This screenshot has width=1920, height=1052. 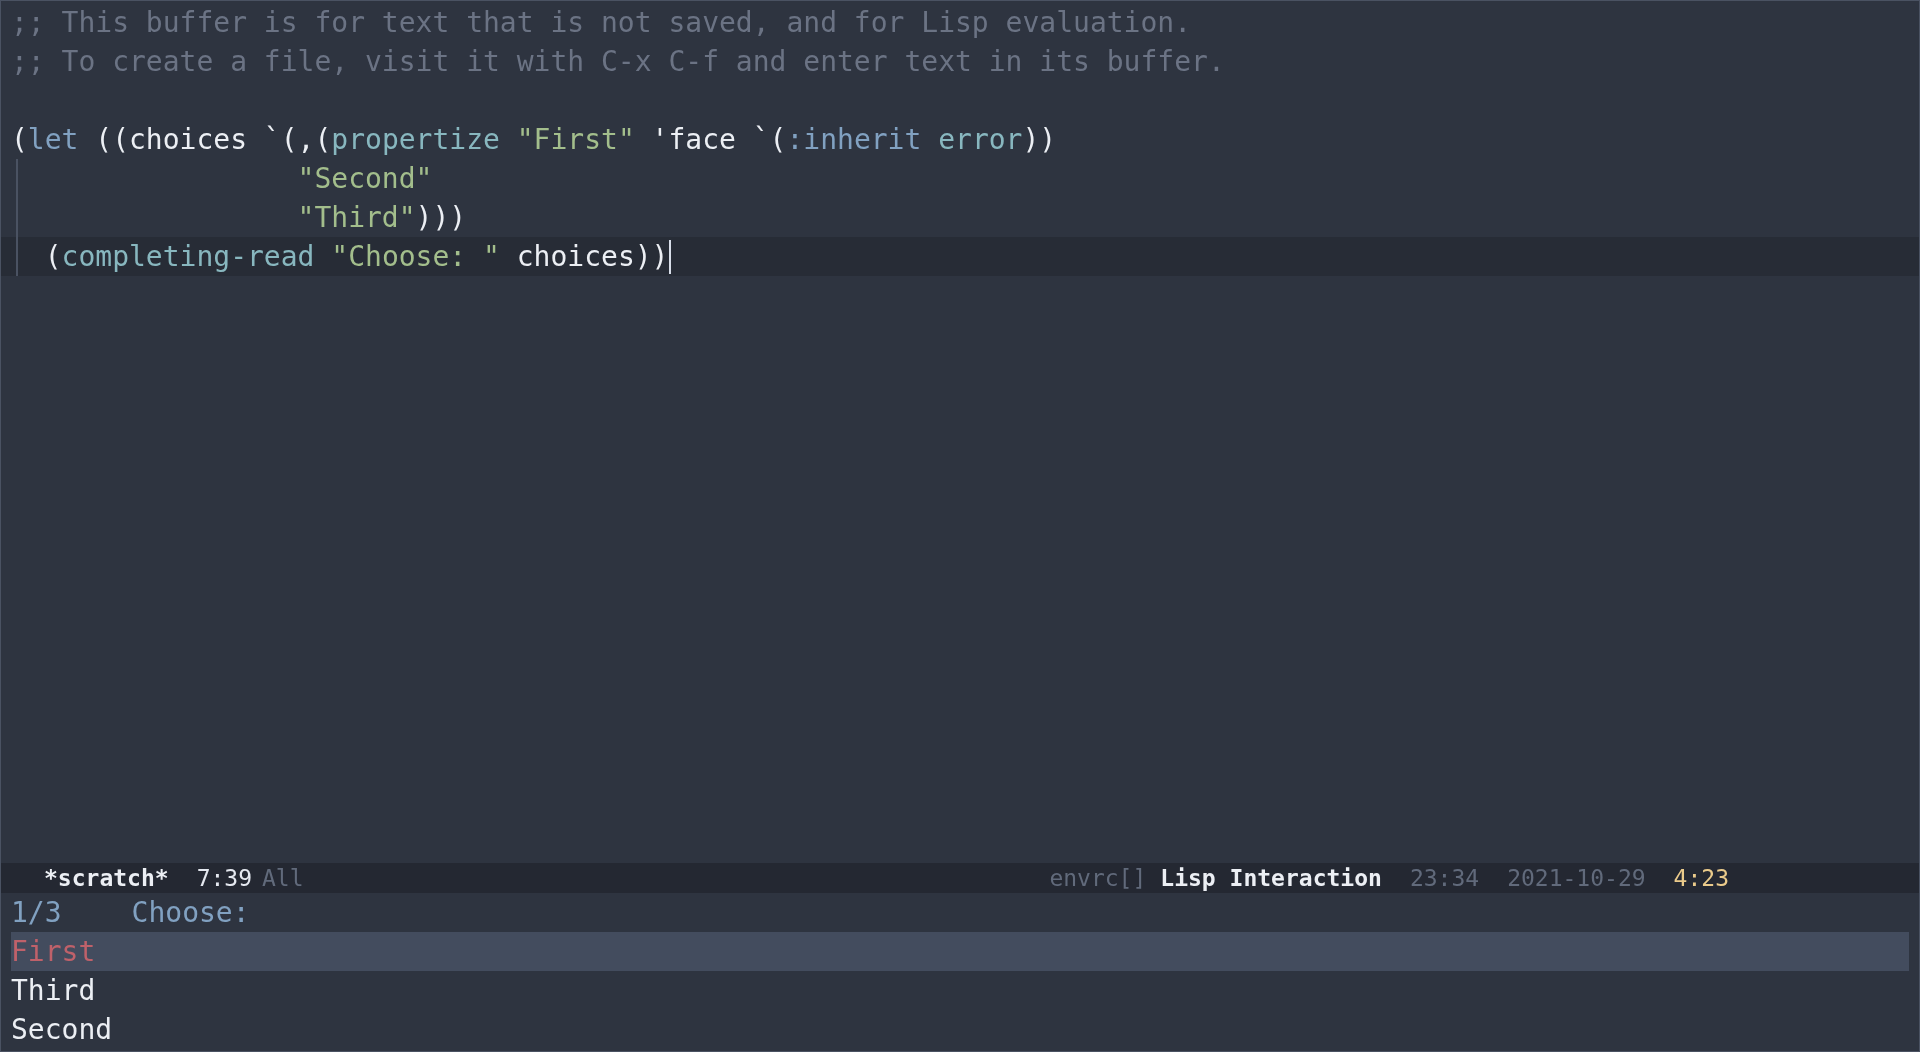 I want to click on major-mode: Lisp Interaction, so click(x=1271, y=878).